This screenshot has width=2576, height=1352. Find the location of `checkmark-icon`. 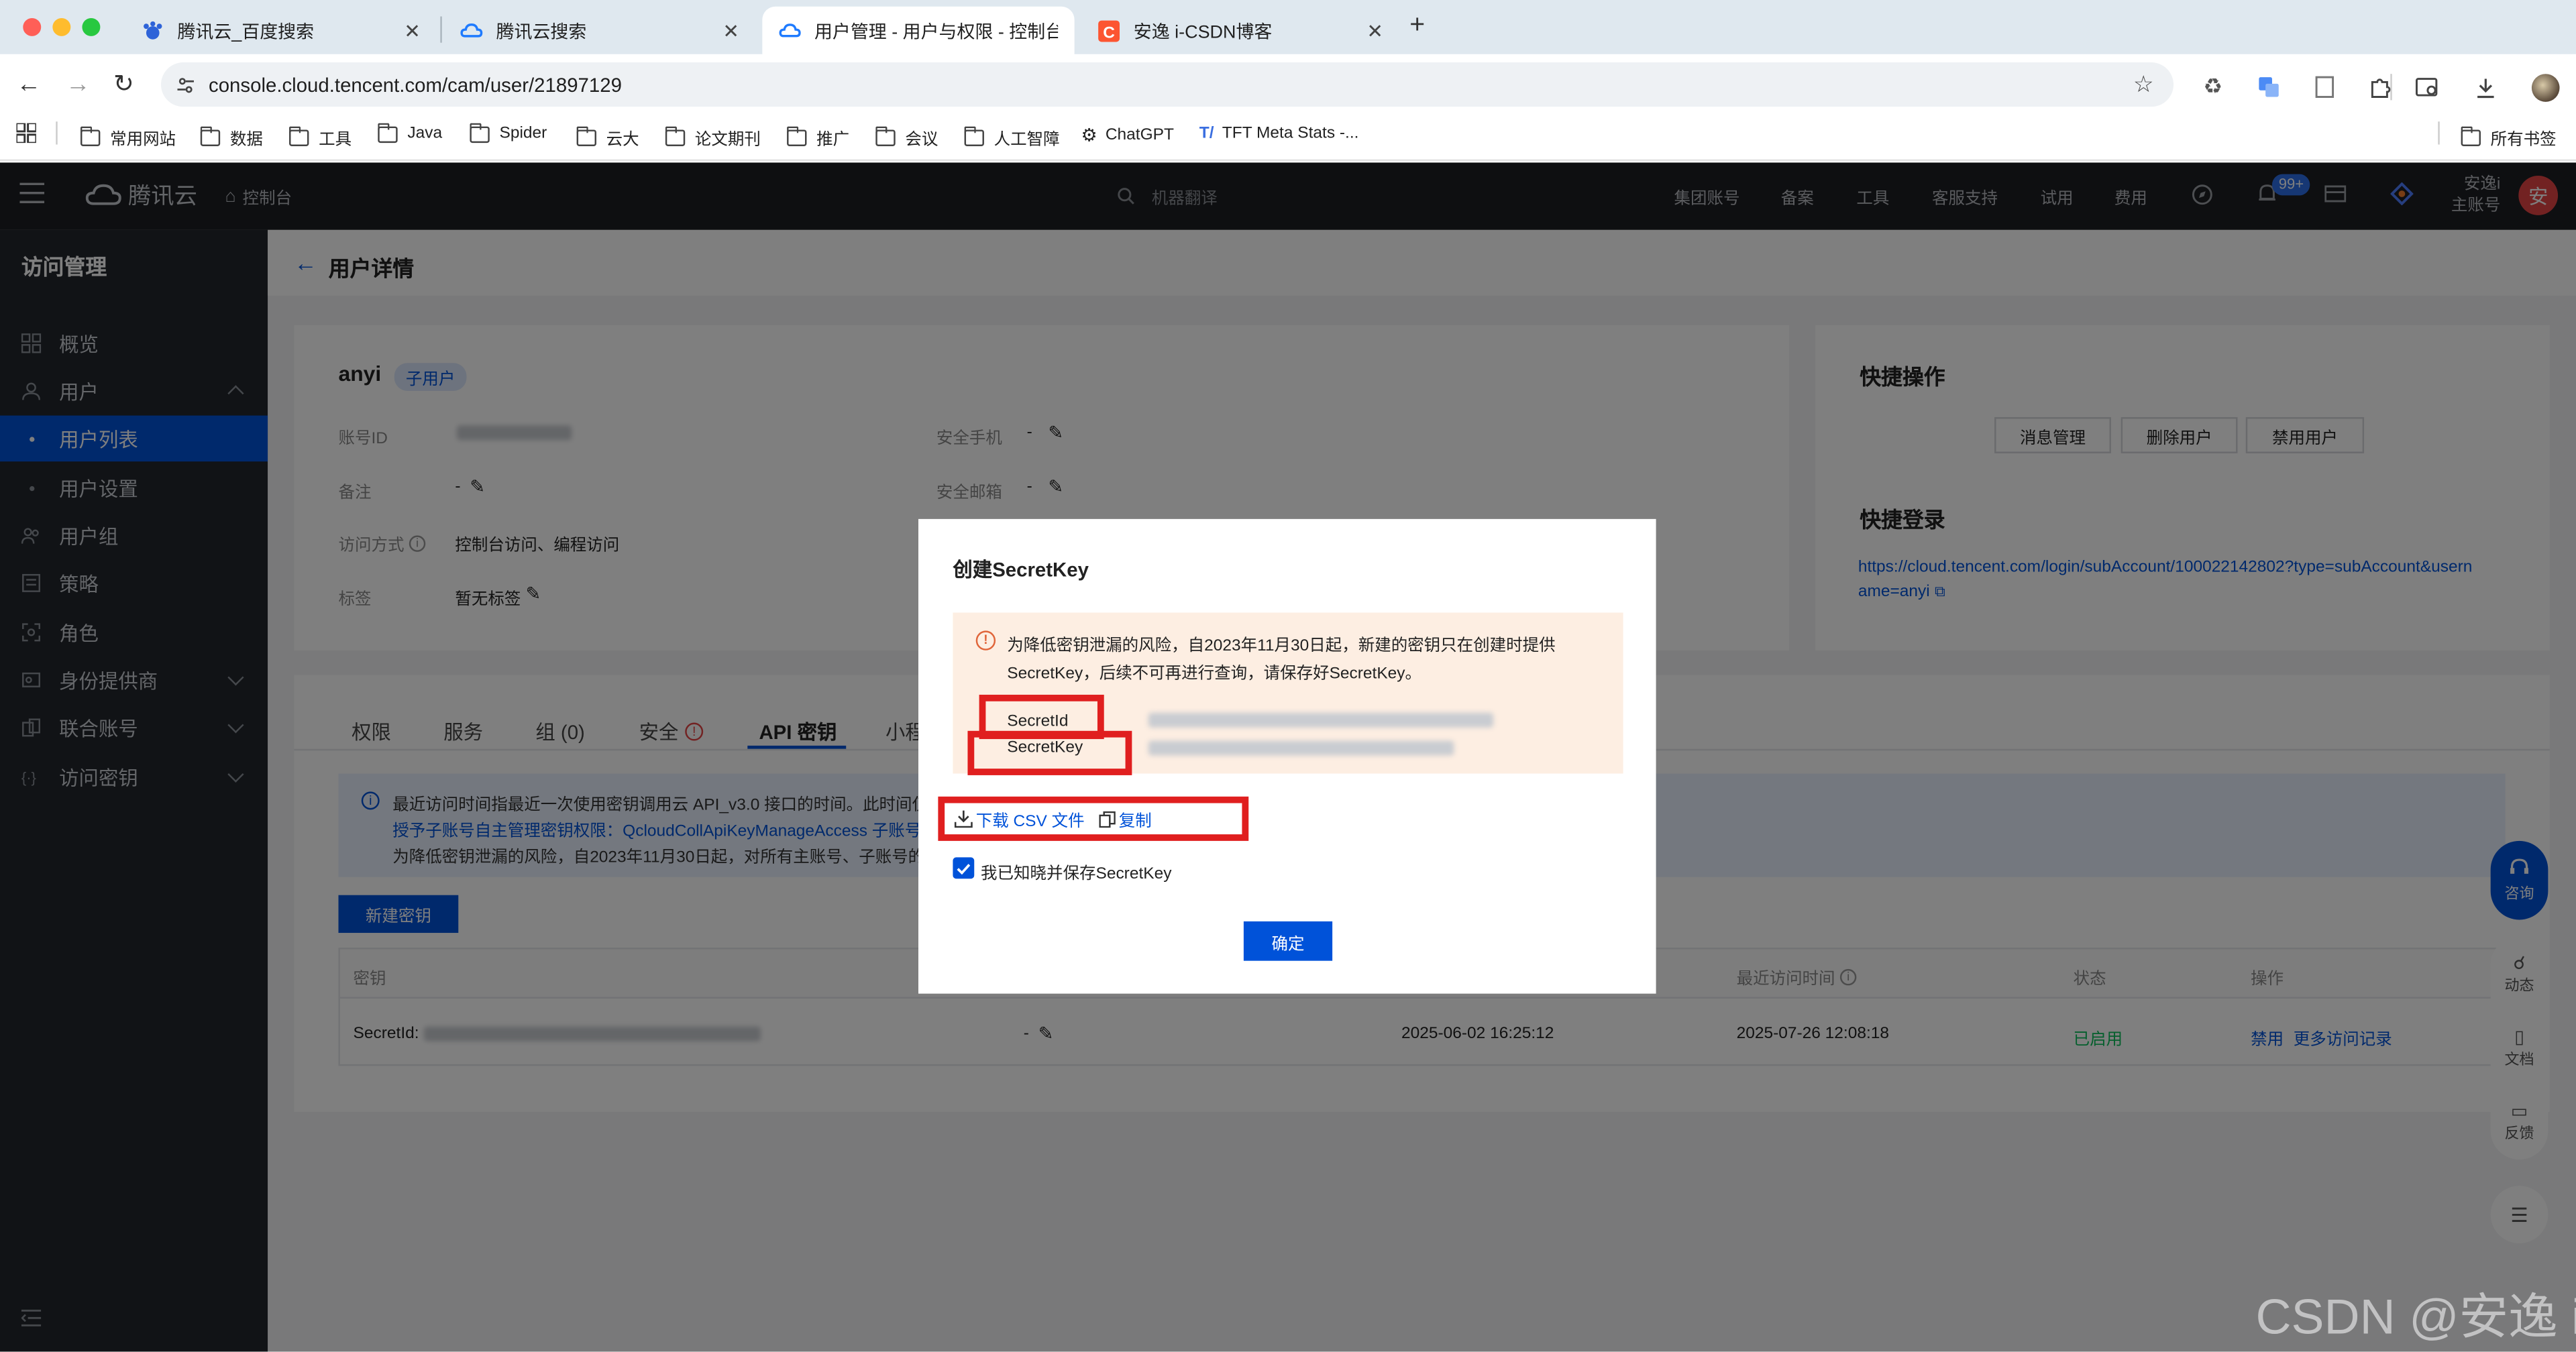

checkmark-icon is located at coordinates (964, 868).